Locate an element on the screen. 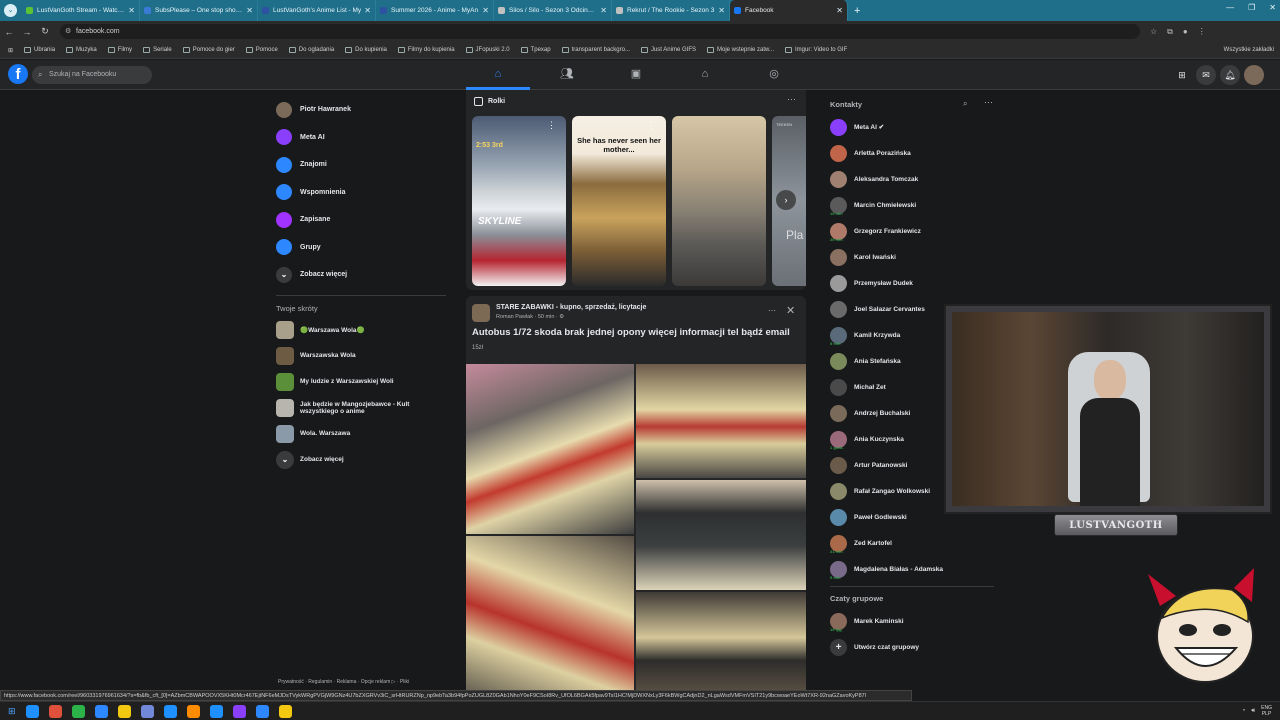  home-icon: ⌂ is located at coordinates (498, 74).